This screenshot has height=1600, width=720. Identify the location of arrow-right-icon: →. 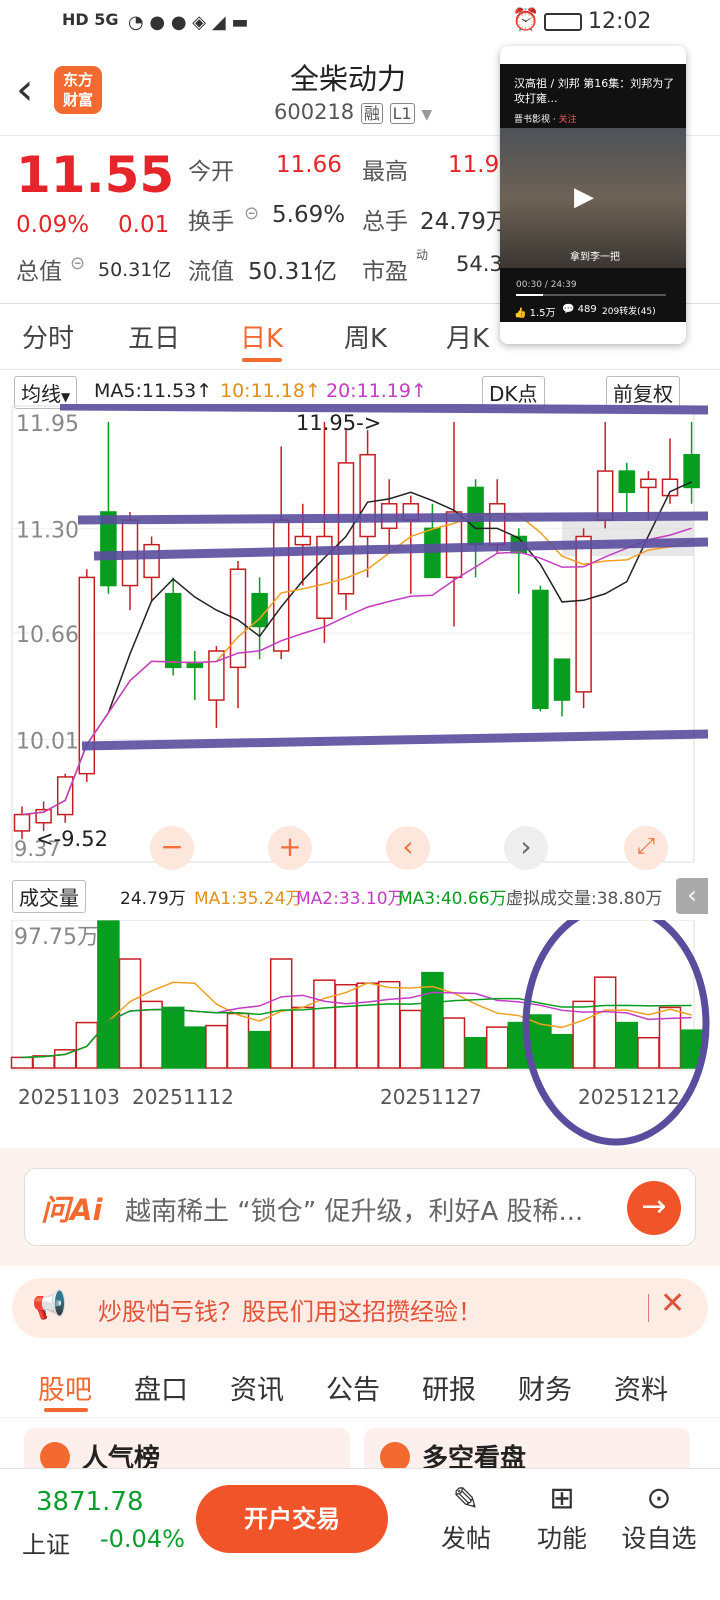
(654, 1208).